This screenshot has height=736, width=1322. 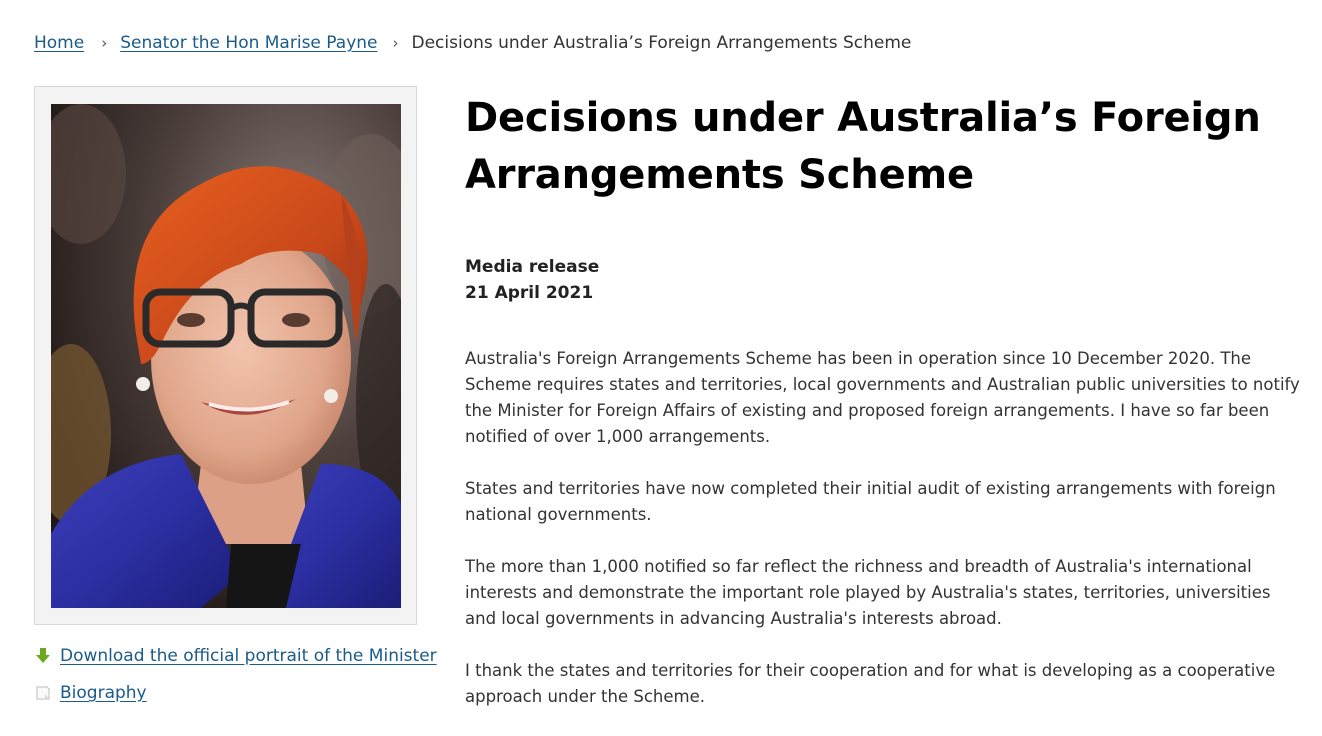 What do you see at coordinates (43, 656) in the screenshot?
I see `download-arrow-icon` at bounding box center [43, 656].